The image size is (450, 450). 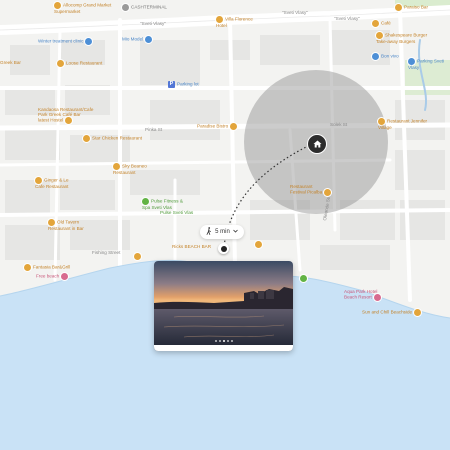 What do you see at coordinates (82, 8) in the screenshot?
I see `poi-allocomp: Allocomp Grand Market Supermarket` at bounding box center [82, 8].